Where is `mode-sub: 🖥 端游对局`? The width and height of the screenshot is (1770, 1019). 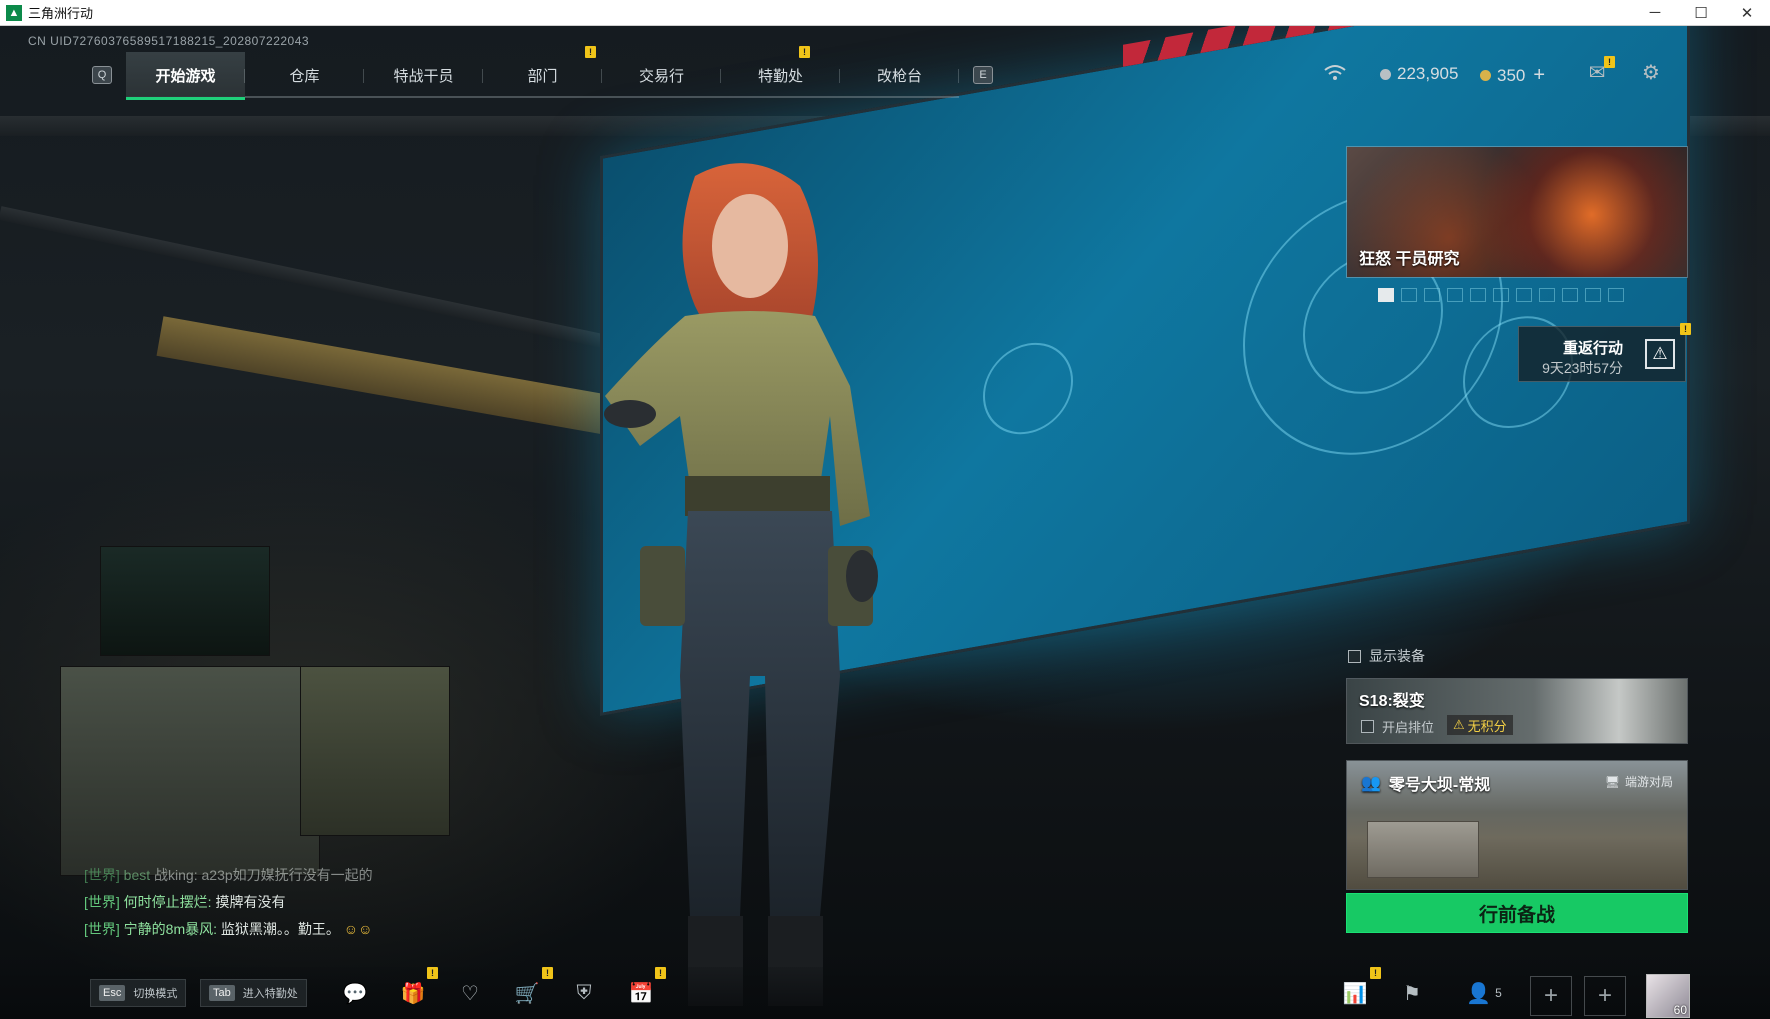
mode-sub: 🖥 端游对局 is located at coordinates (1639, 781).